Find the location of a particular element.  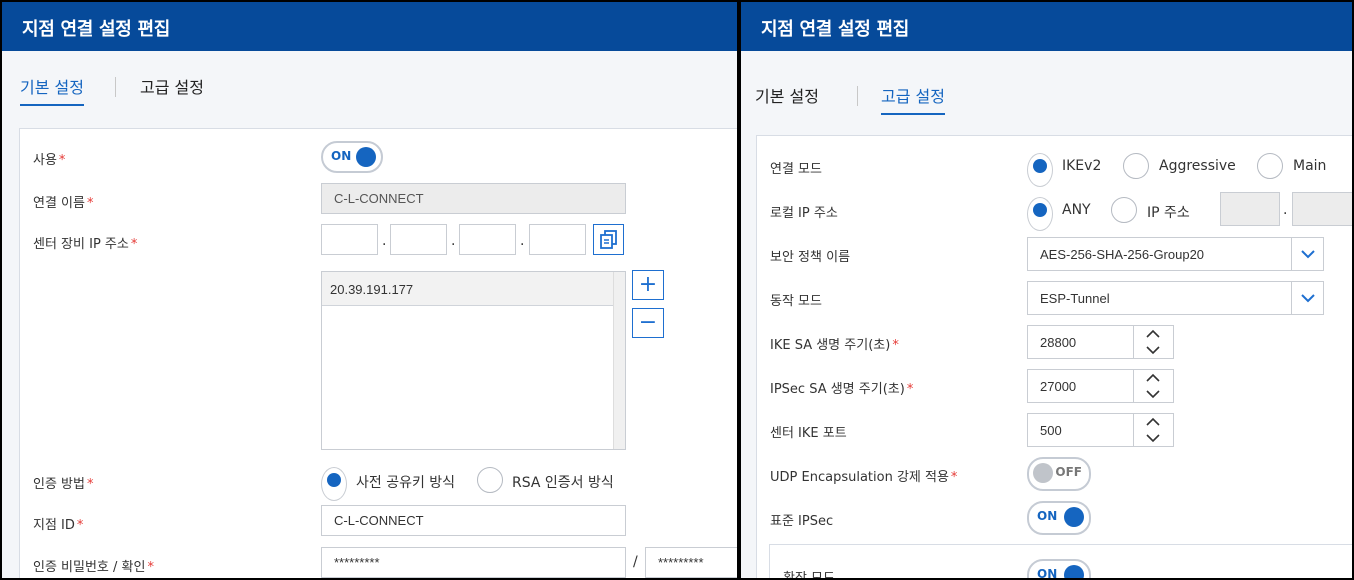

operation-mode-select: ESP-Tunnel is located at coordinates (1175, 298).